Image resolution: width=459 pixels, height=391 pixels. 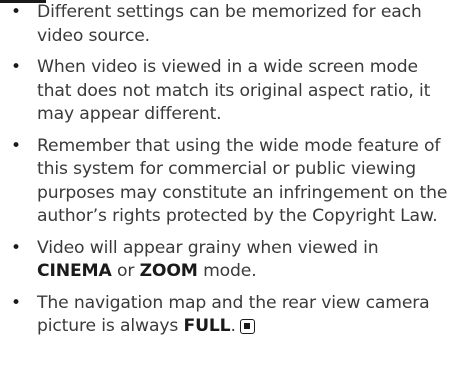 What do you see at coordinates (125, 271) in the screenshot?
I see `bullet-text-mid: or` at bounding box center [125, 271].